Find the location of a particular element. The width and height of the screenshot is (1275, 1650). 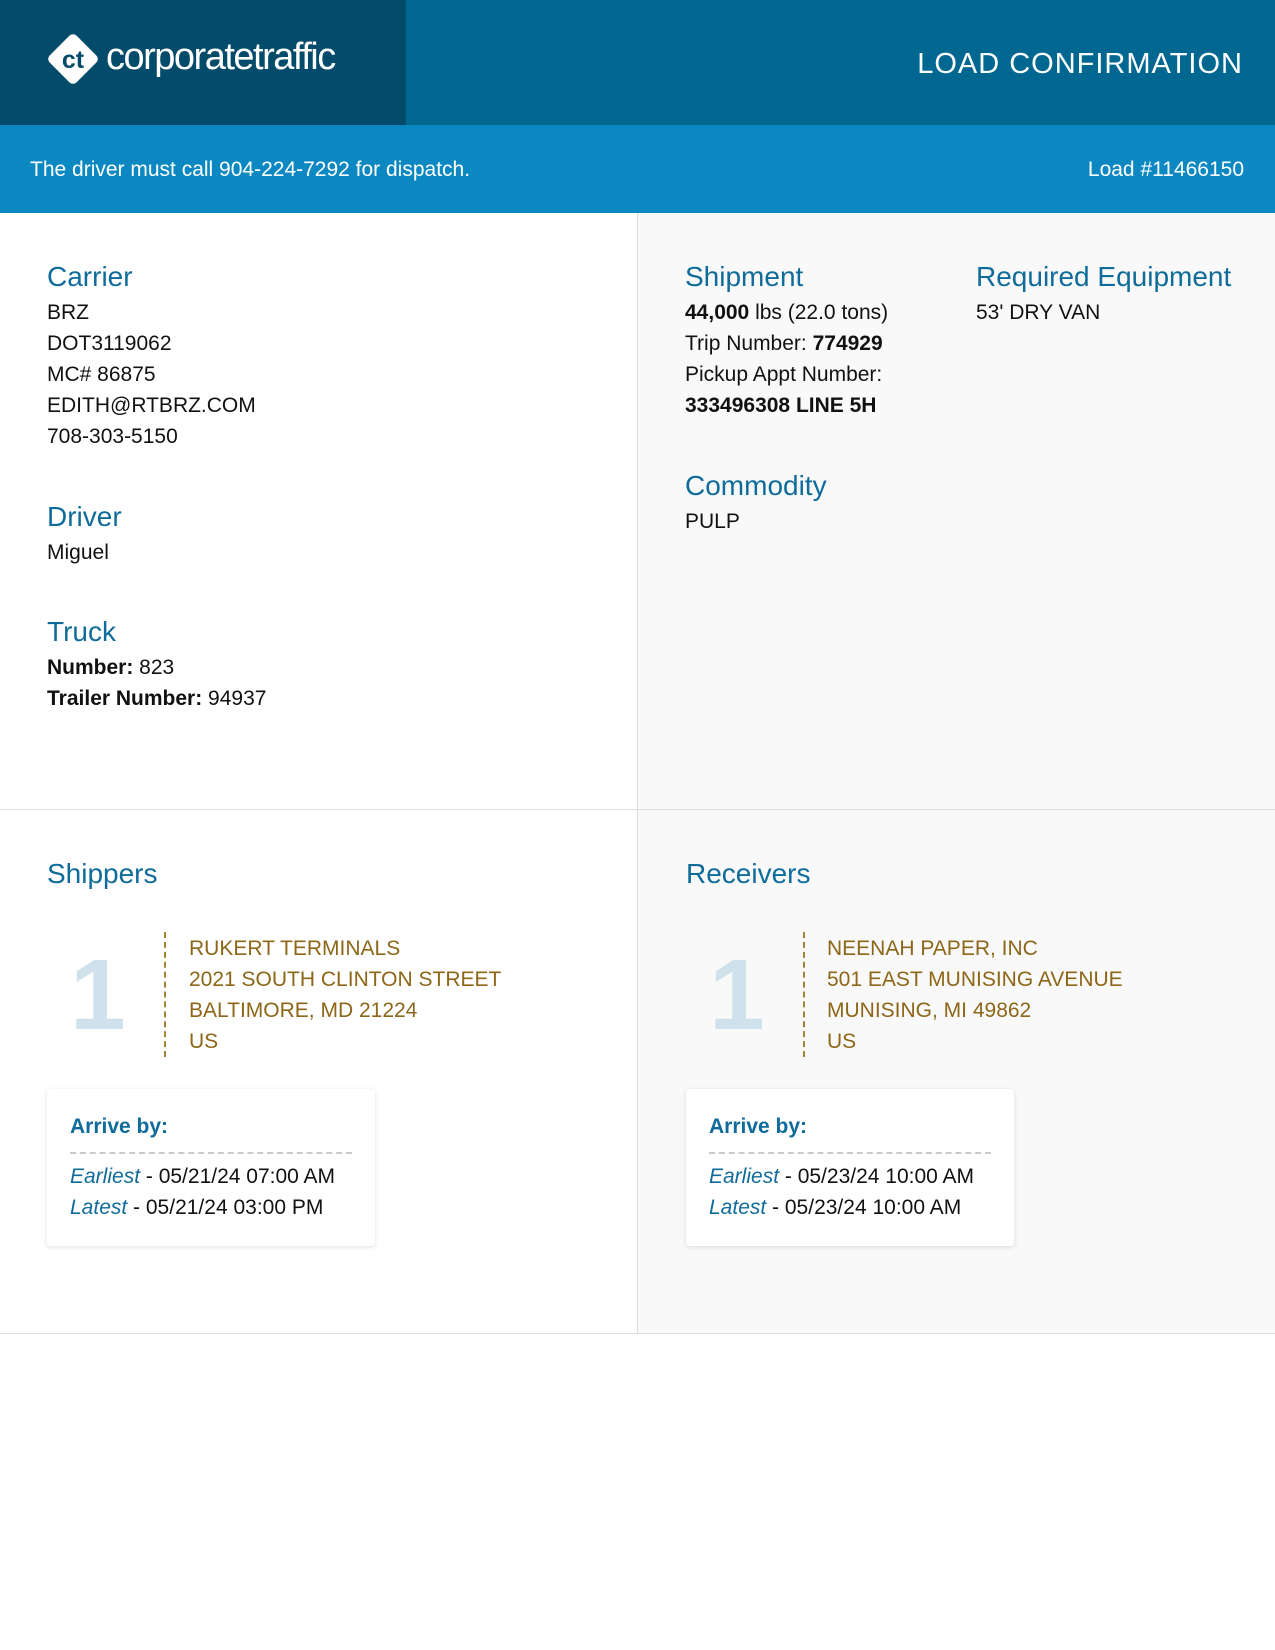

shipper-divider is located at coordinates (165, 994).